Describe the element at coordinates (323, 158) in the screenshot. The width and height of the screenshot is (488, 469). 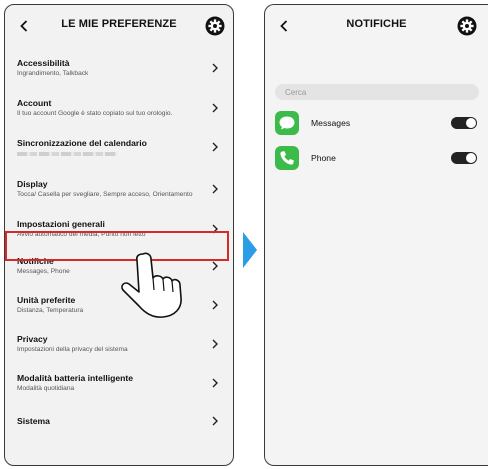
I see `app-name: Phone` at that location.